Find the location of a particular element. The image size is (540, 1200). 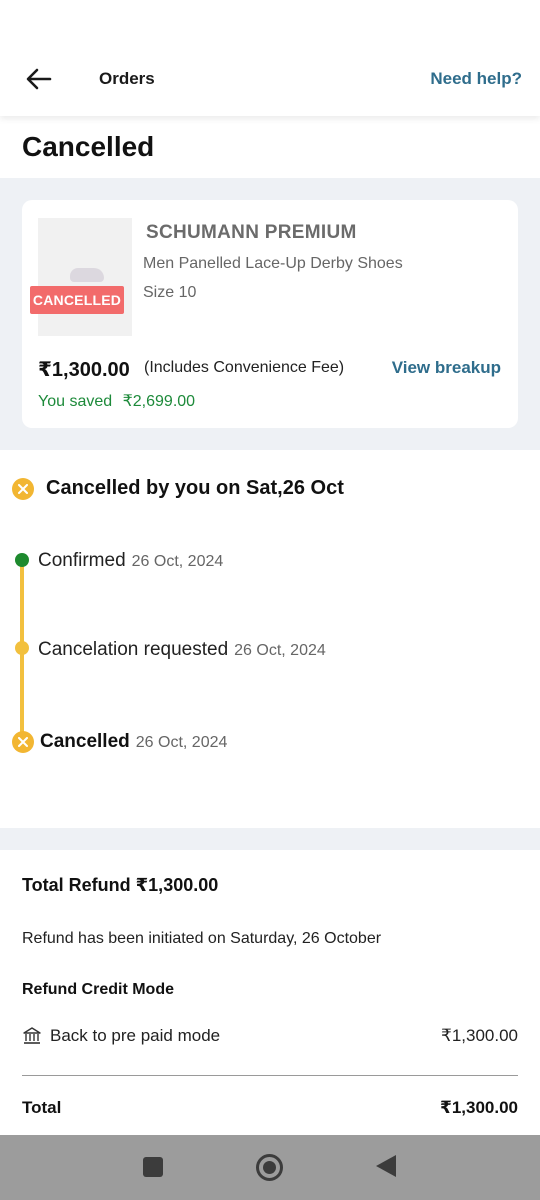

status-header: Cancelled by you on Sat,26 Oct is located at coordinates (178, 488).